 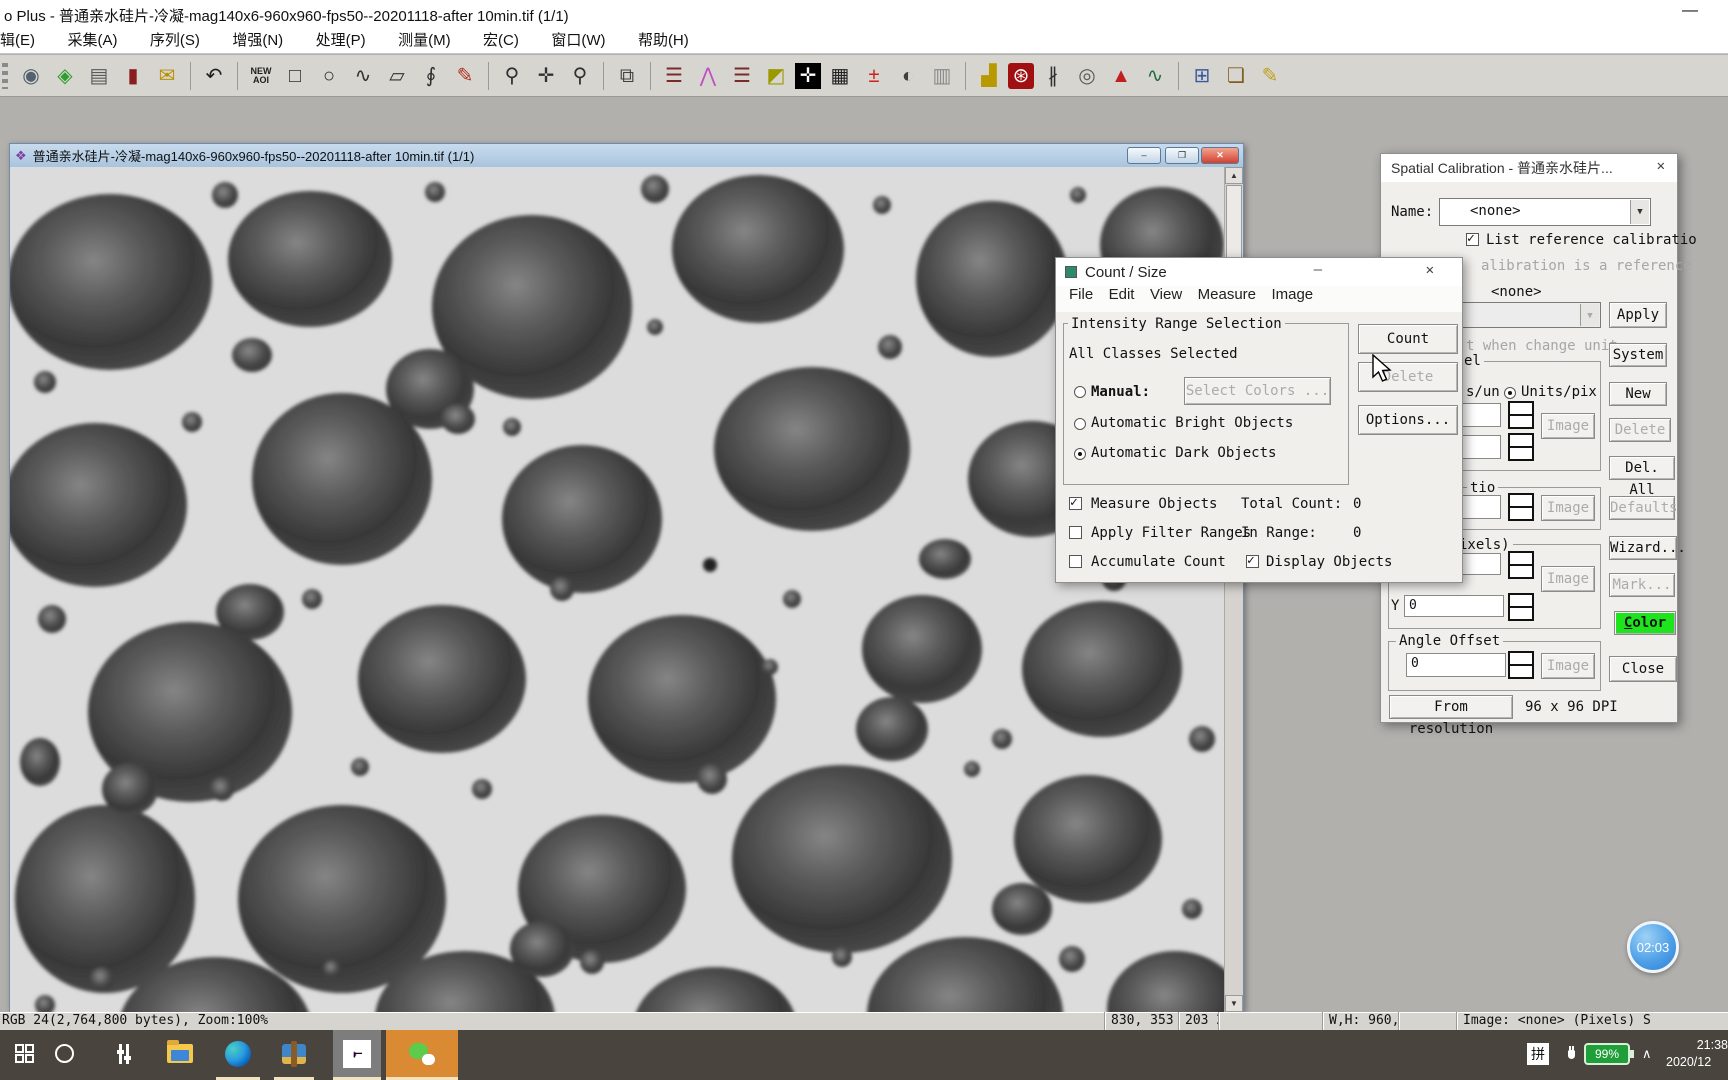 What do you see at coordinates (1202, 76) in the screenshot?
I see `macro-icon: ⊞` at bounding box center [1202, 76].